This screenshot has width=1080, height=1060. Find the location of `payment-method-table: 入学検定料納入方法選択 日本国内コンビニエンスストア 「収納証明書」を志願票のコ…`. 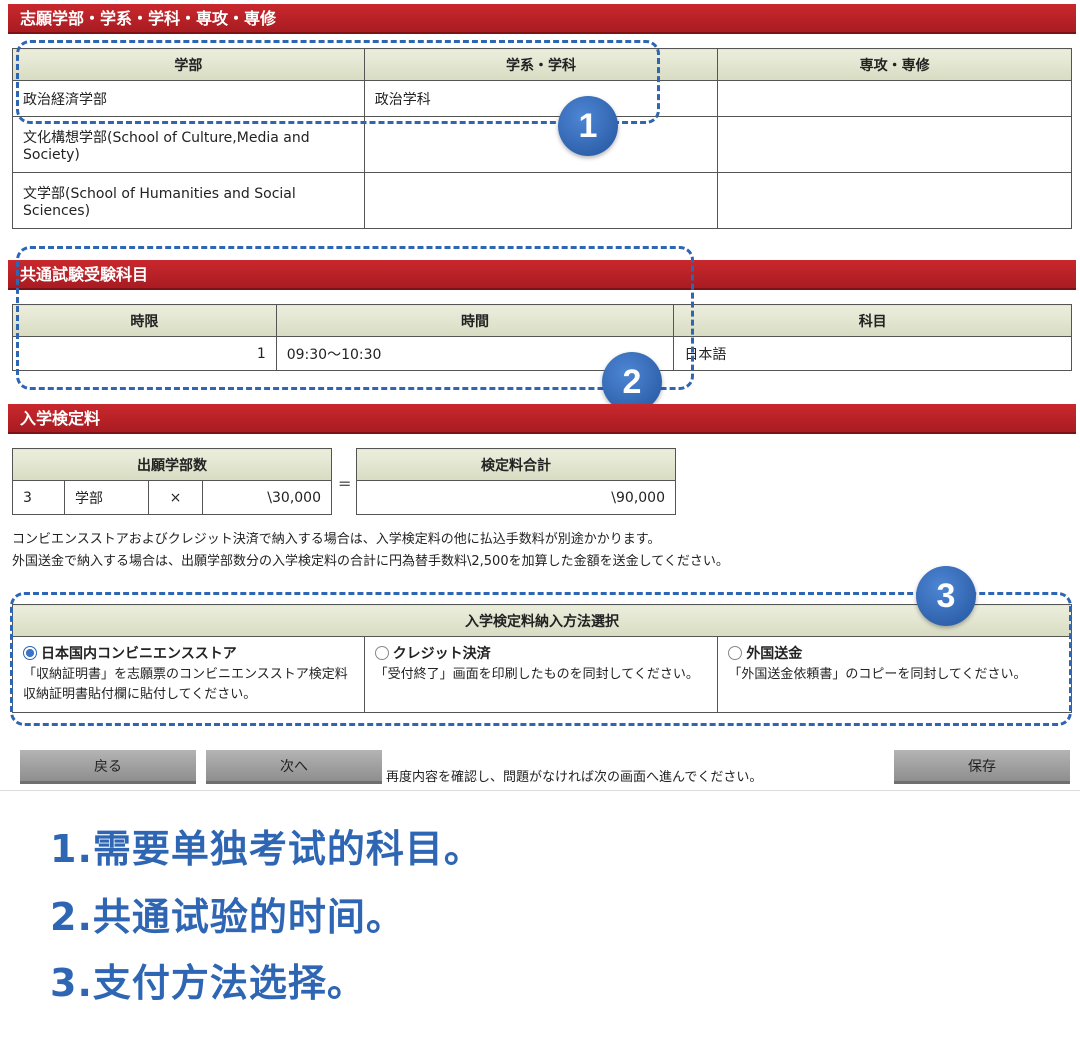

payment-method-table: 入学検定料納入方法選択 日本国内コンビニエンスストア 「収納証明書」を志願票のコ… is located at coordinates (542, 658).